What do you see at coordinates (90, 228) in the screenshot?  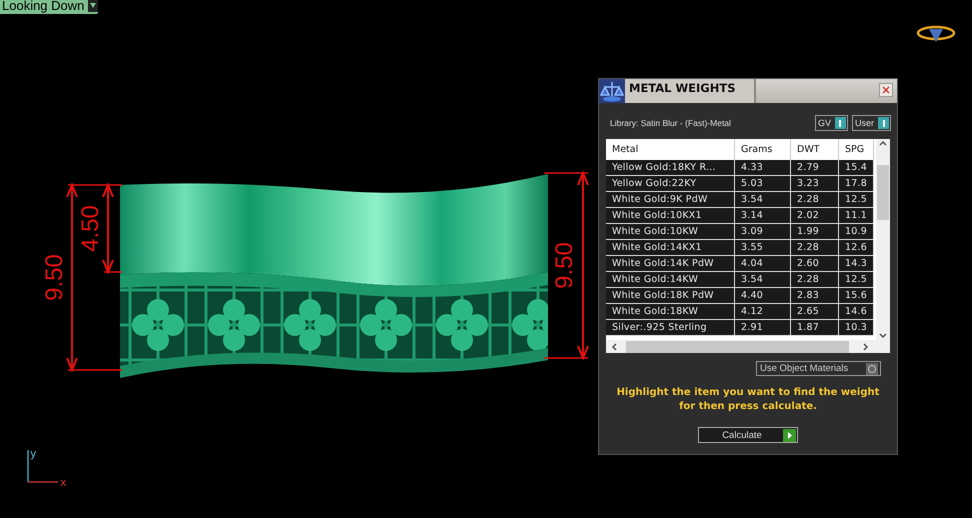 I see `dimension-label: 4.50` at bounding box center [90, 228].